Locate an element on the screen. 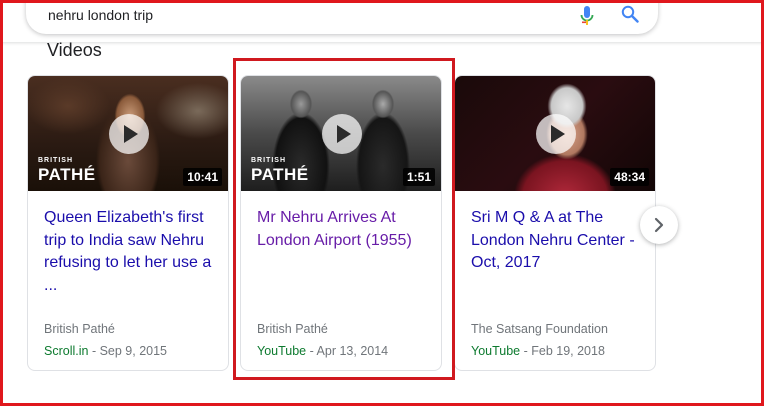 Image resolution: width=764 pixels, height=406 pixels. carousel-next-button is located at coordinates (659, 225).